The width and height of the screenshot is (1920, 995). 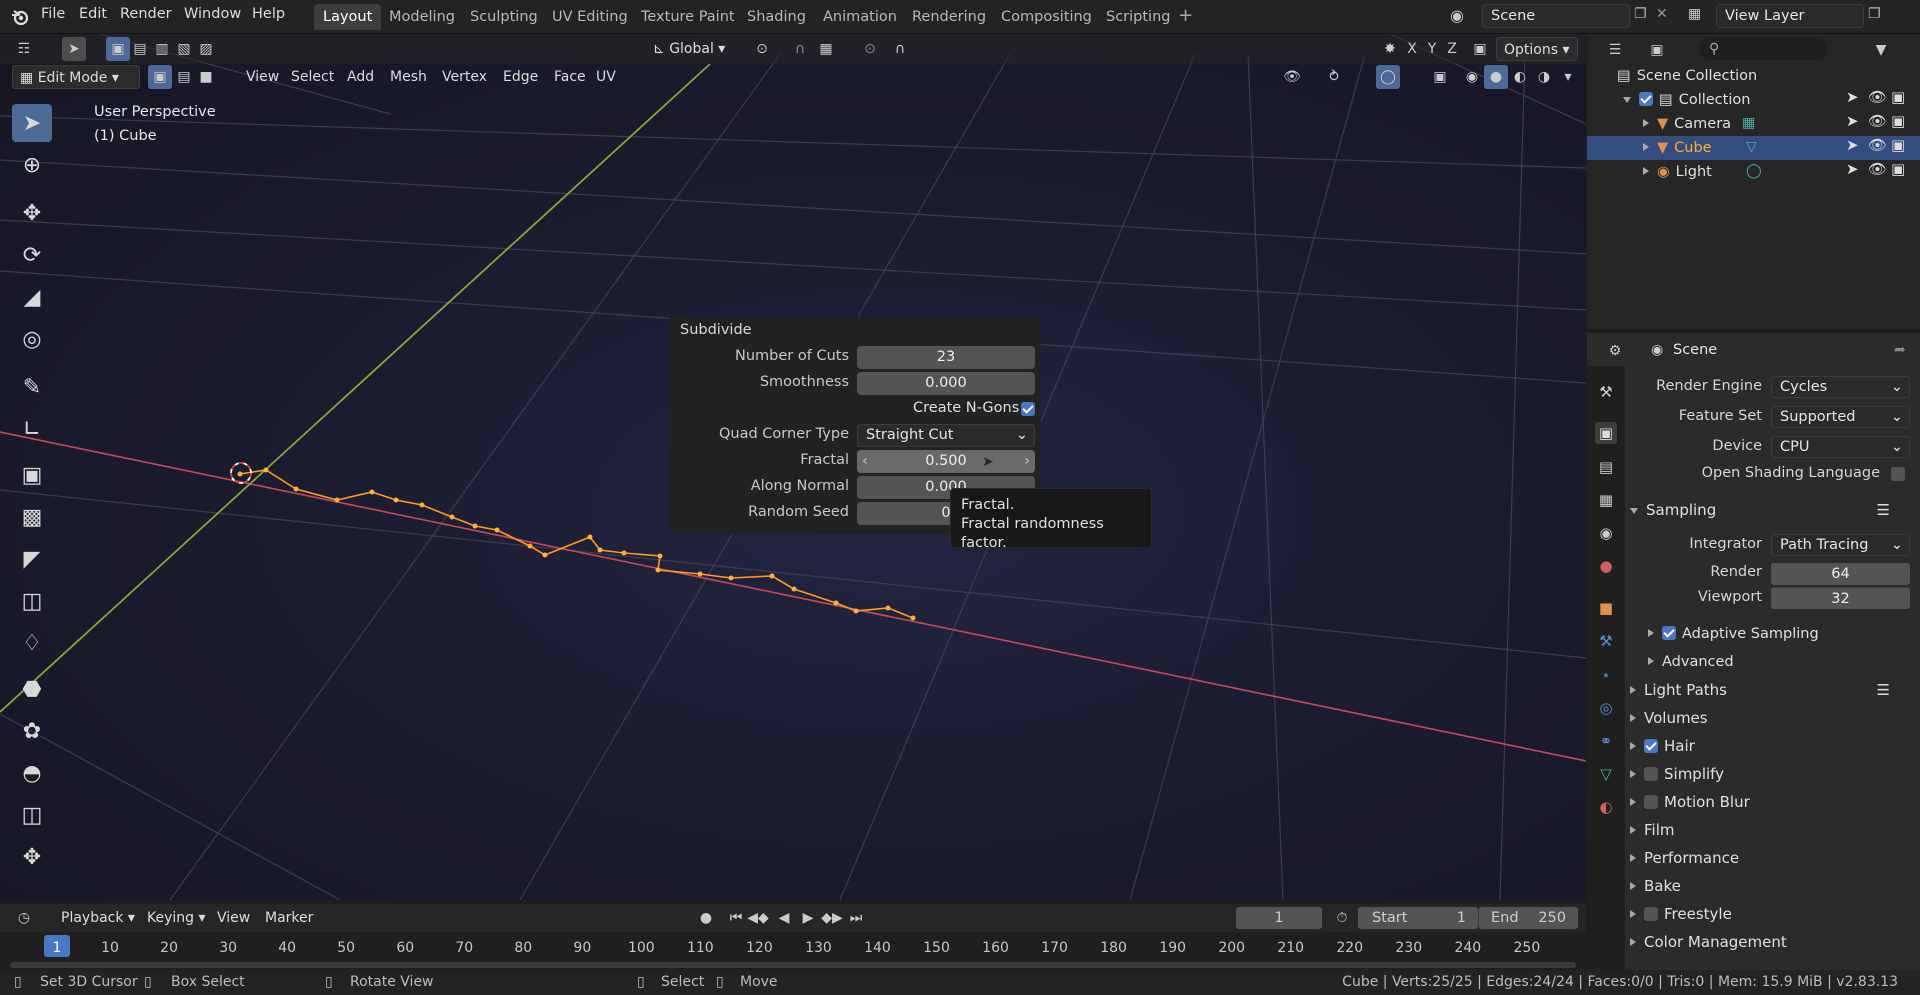 What do you see at coordinates (360, 77) in the screenshot?
I see `menu-add: Add` at bounding box center [360, 77].